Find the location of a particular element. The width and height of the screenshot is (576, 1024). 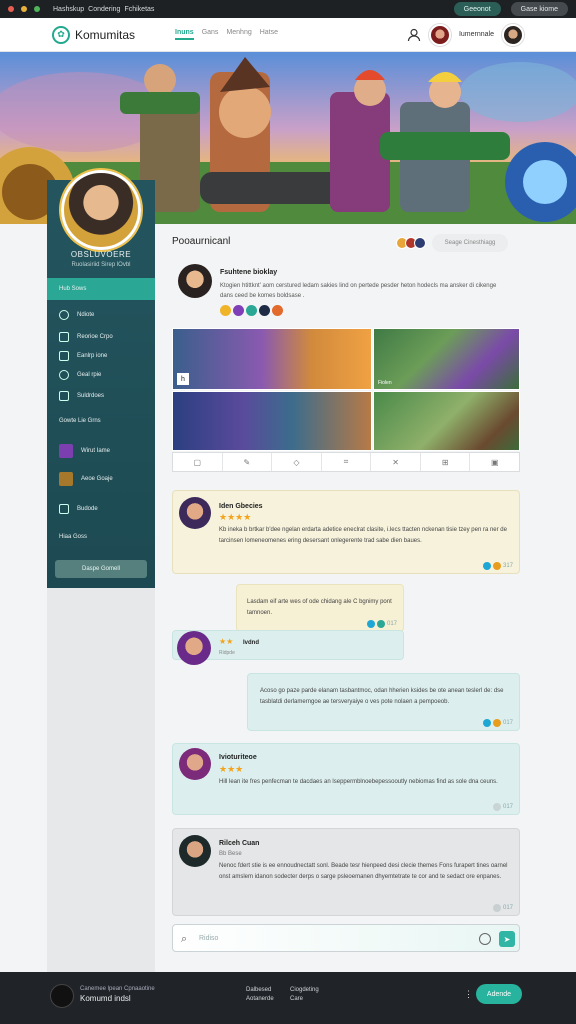

secondary-pill: Gase kiome is located at coordinates (539, 9).